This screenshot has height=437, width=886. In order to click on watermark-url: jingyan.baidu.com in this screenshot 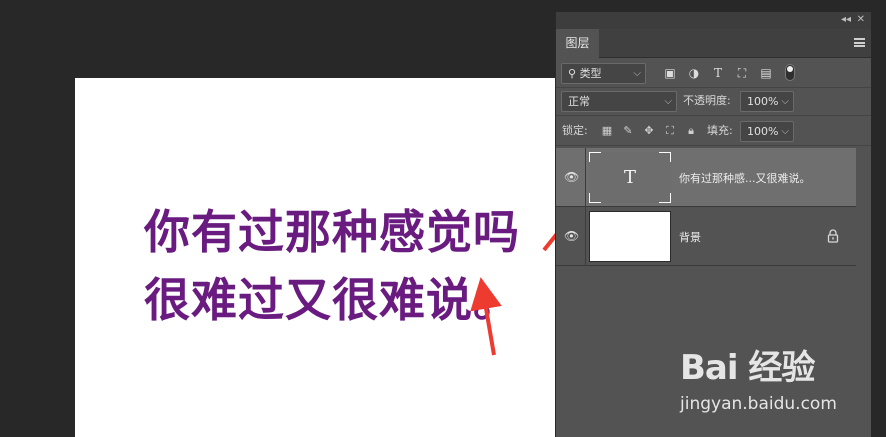, I will do `click(758, 404)`.